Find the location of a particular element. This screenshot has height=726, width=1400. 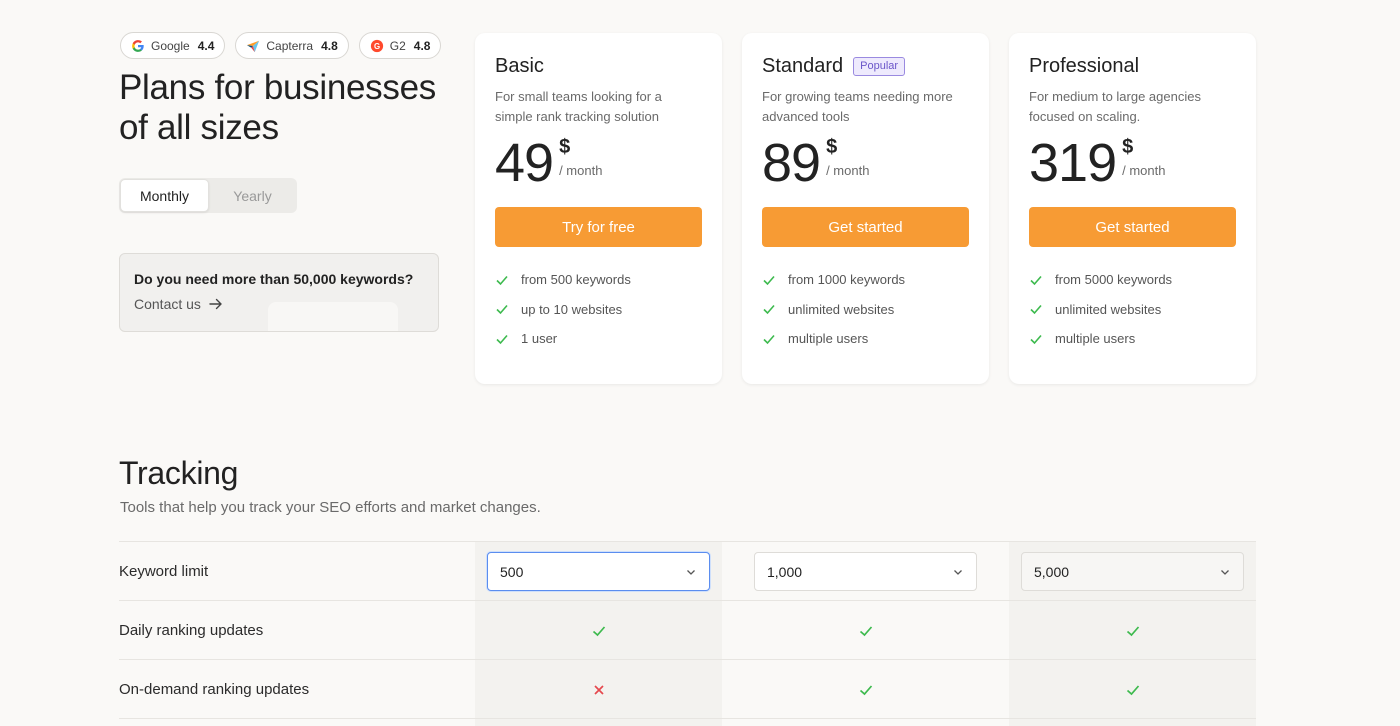

rating-capterra: Capterra 4.8 is located at coordinates (292, 45).